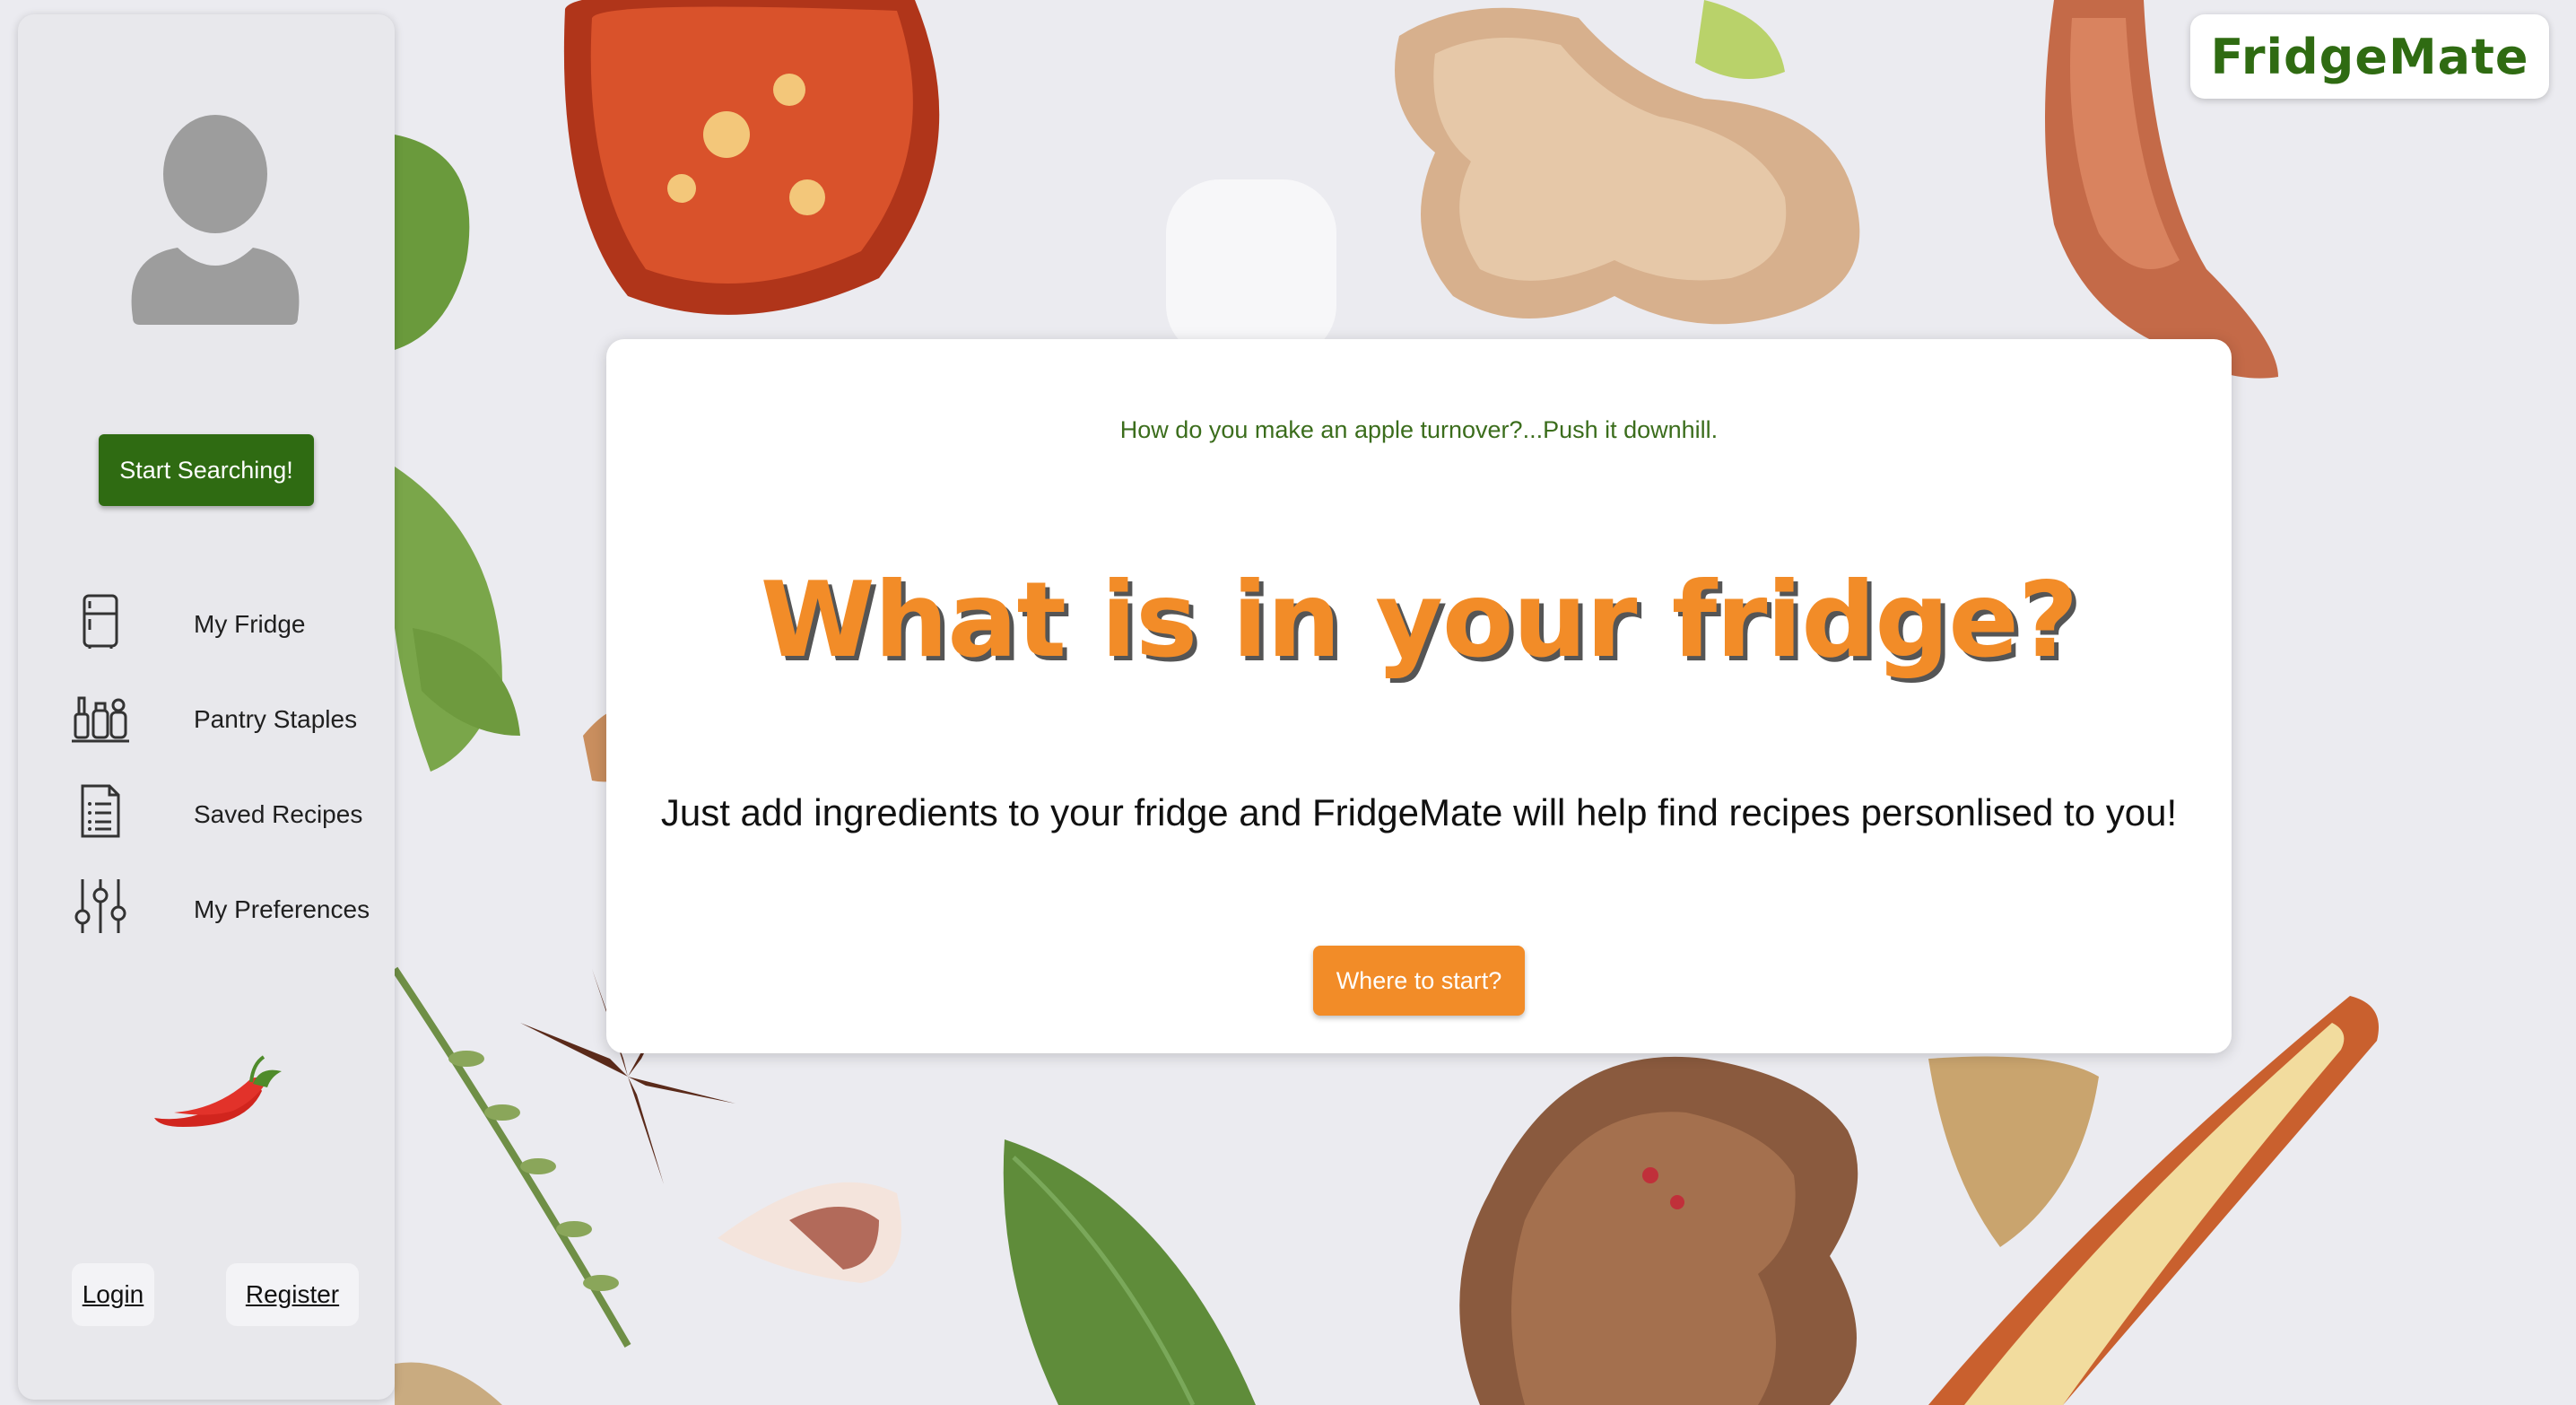 Image resolution: width=2576 pixels, height=1405 pixels. What do you see at coordinates (2369, 56) in the screenshot?
I see `brand-logo: FridgeMate` at bounding box center [2369, 56].